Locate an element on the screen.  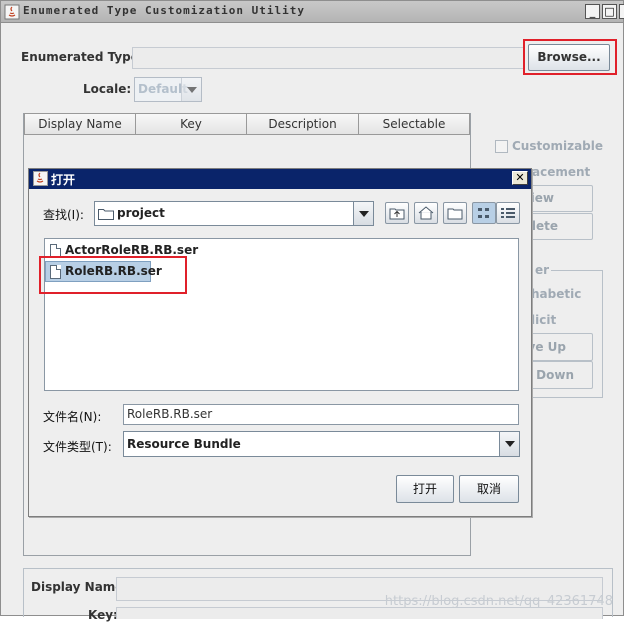
up-one-level-button is located at coordinates (397, 213).